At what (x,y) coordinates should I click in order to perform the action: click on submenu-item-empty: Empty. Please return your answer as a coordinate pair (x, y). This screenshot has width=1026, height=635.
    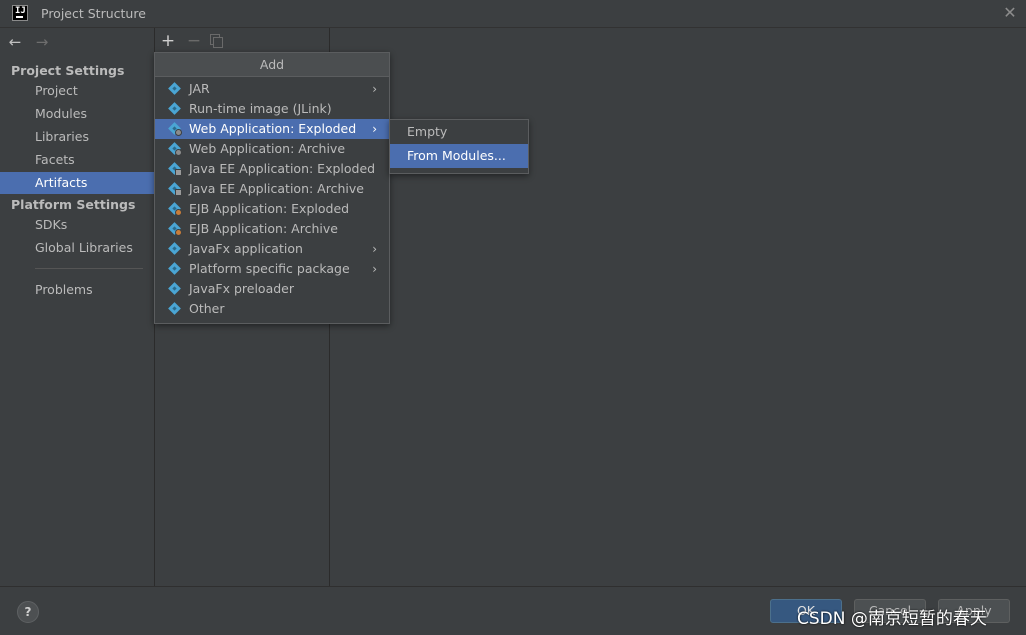
    Looking at the image, I should click on (459, 132).